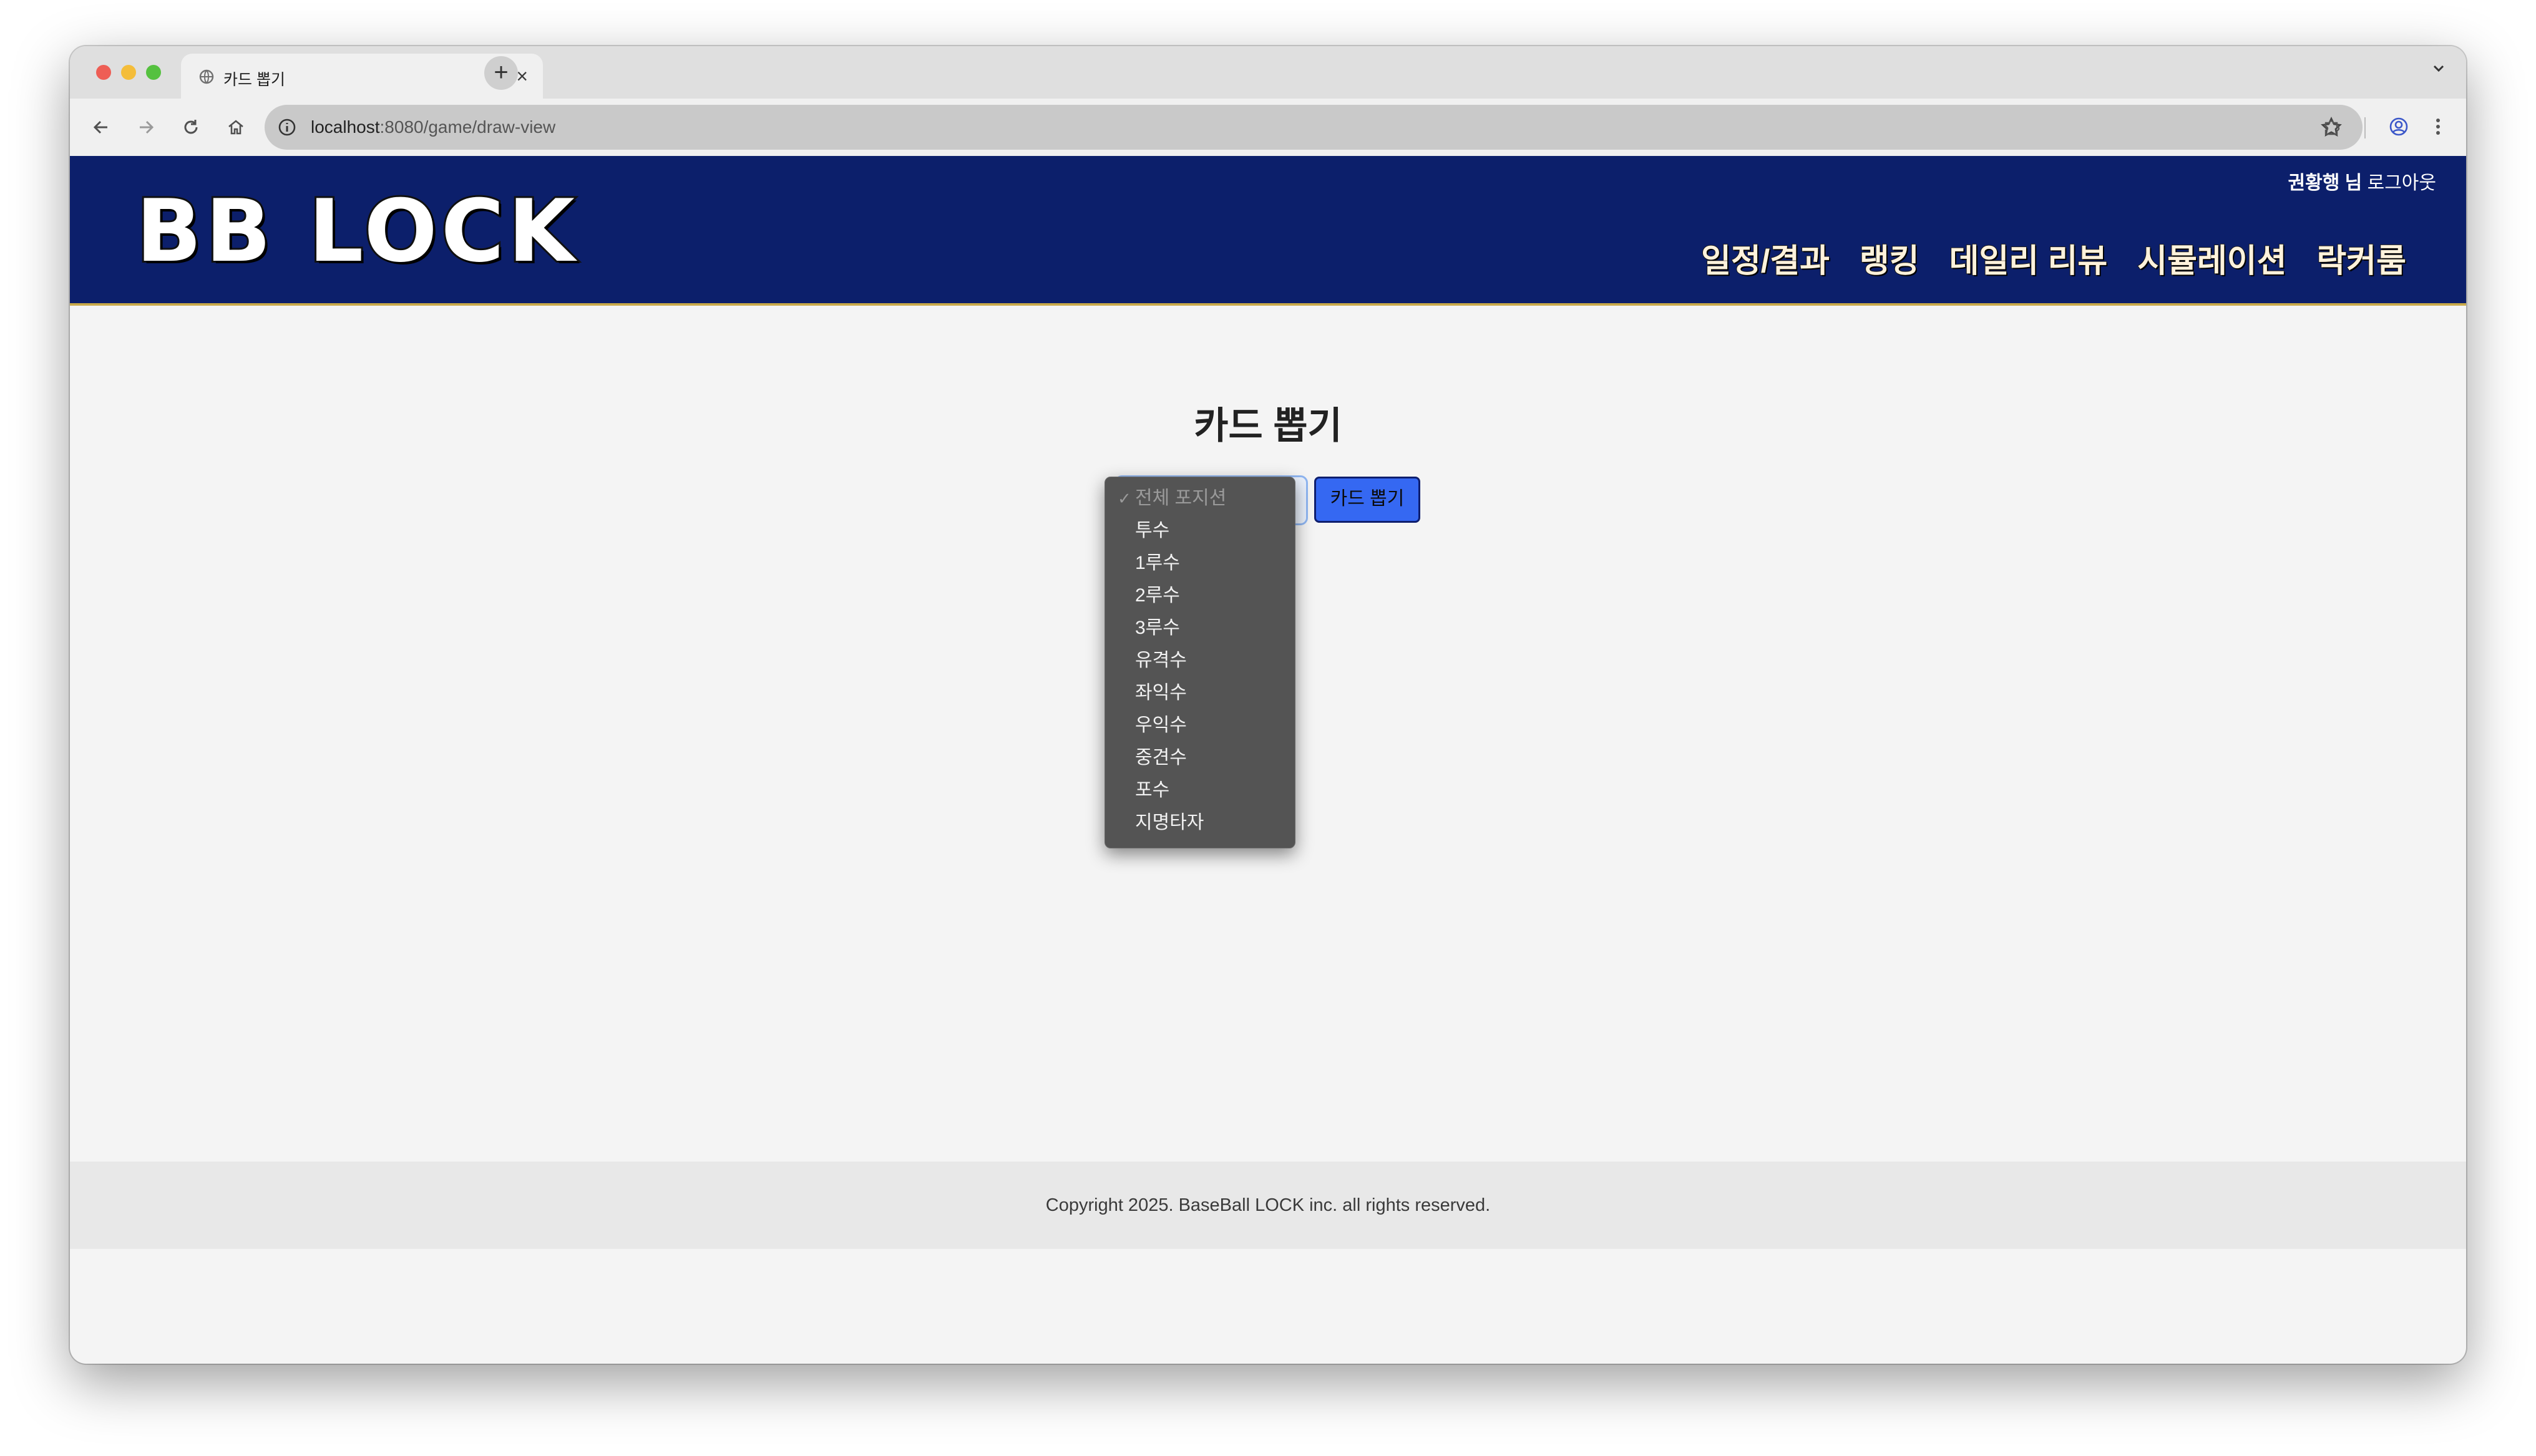  Describe the element at coordinates (501, 73) in the screenshot. I see `new-tab-button: +` at that location.